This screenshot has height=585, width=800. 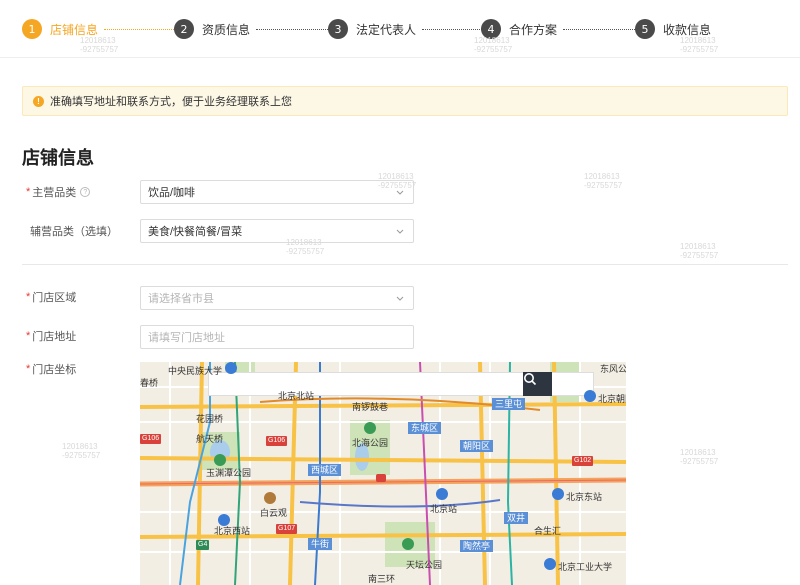 I want to click on step-label: 店铺信息, so click(x=74, y=29).